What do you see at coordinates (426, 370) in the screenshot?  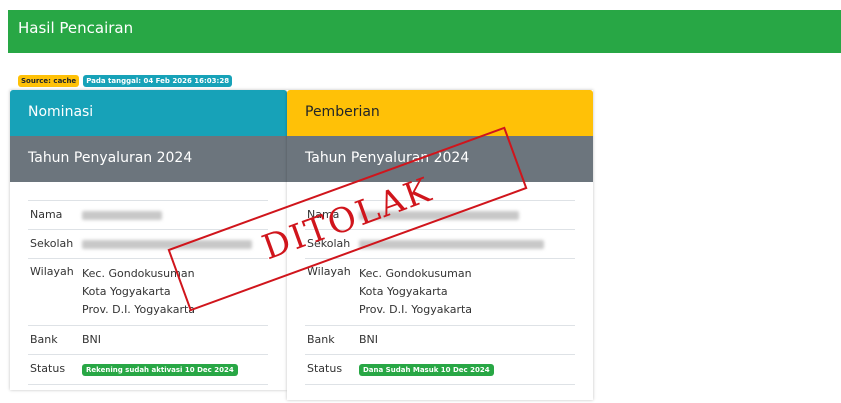 I see `status-badge: Dana Sudah Masuk 10 Dec 2024` at bounding box center [426, 370].